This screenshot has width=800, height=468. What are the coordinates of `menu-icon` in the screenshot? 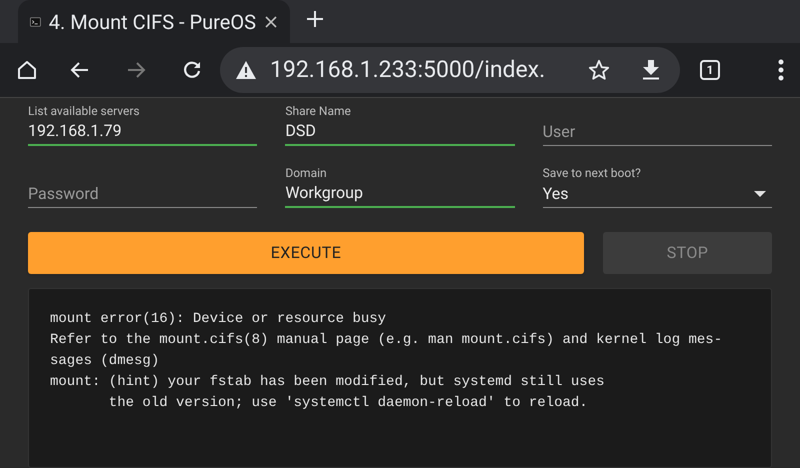 It's located at (781, 70).